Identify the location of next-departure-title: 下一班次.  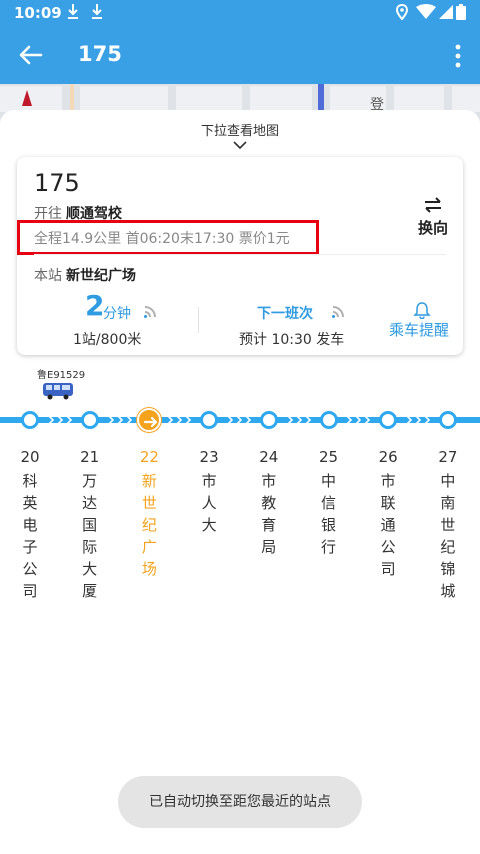
(285, 314).